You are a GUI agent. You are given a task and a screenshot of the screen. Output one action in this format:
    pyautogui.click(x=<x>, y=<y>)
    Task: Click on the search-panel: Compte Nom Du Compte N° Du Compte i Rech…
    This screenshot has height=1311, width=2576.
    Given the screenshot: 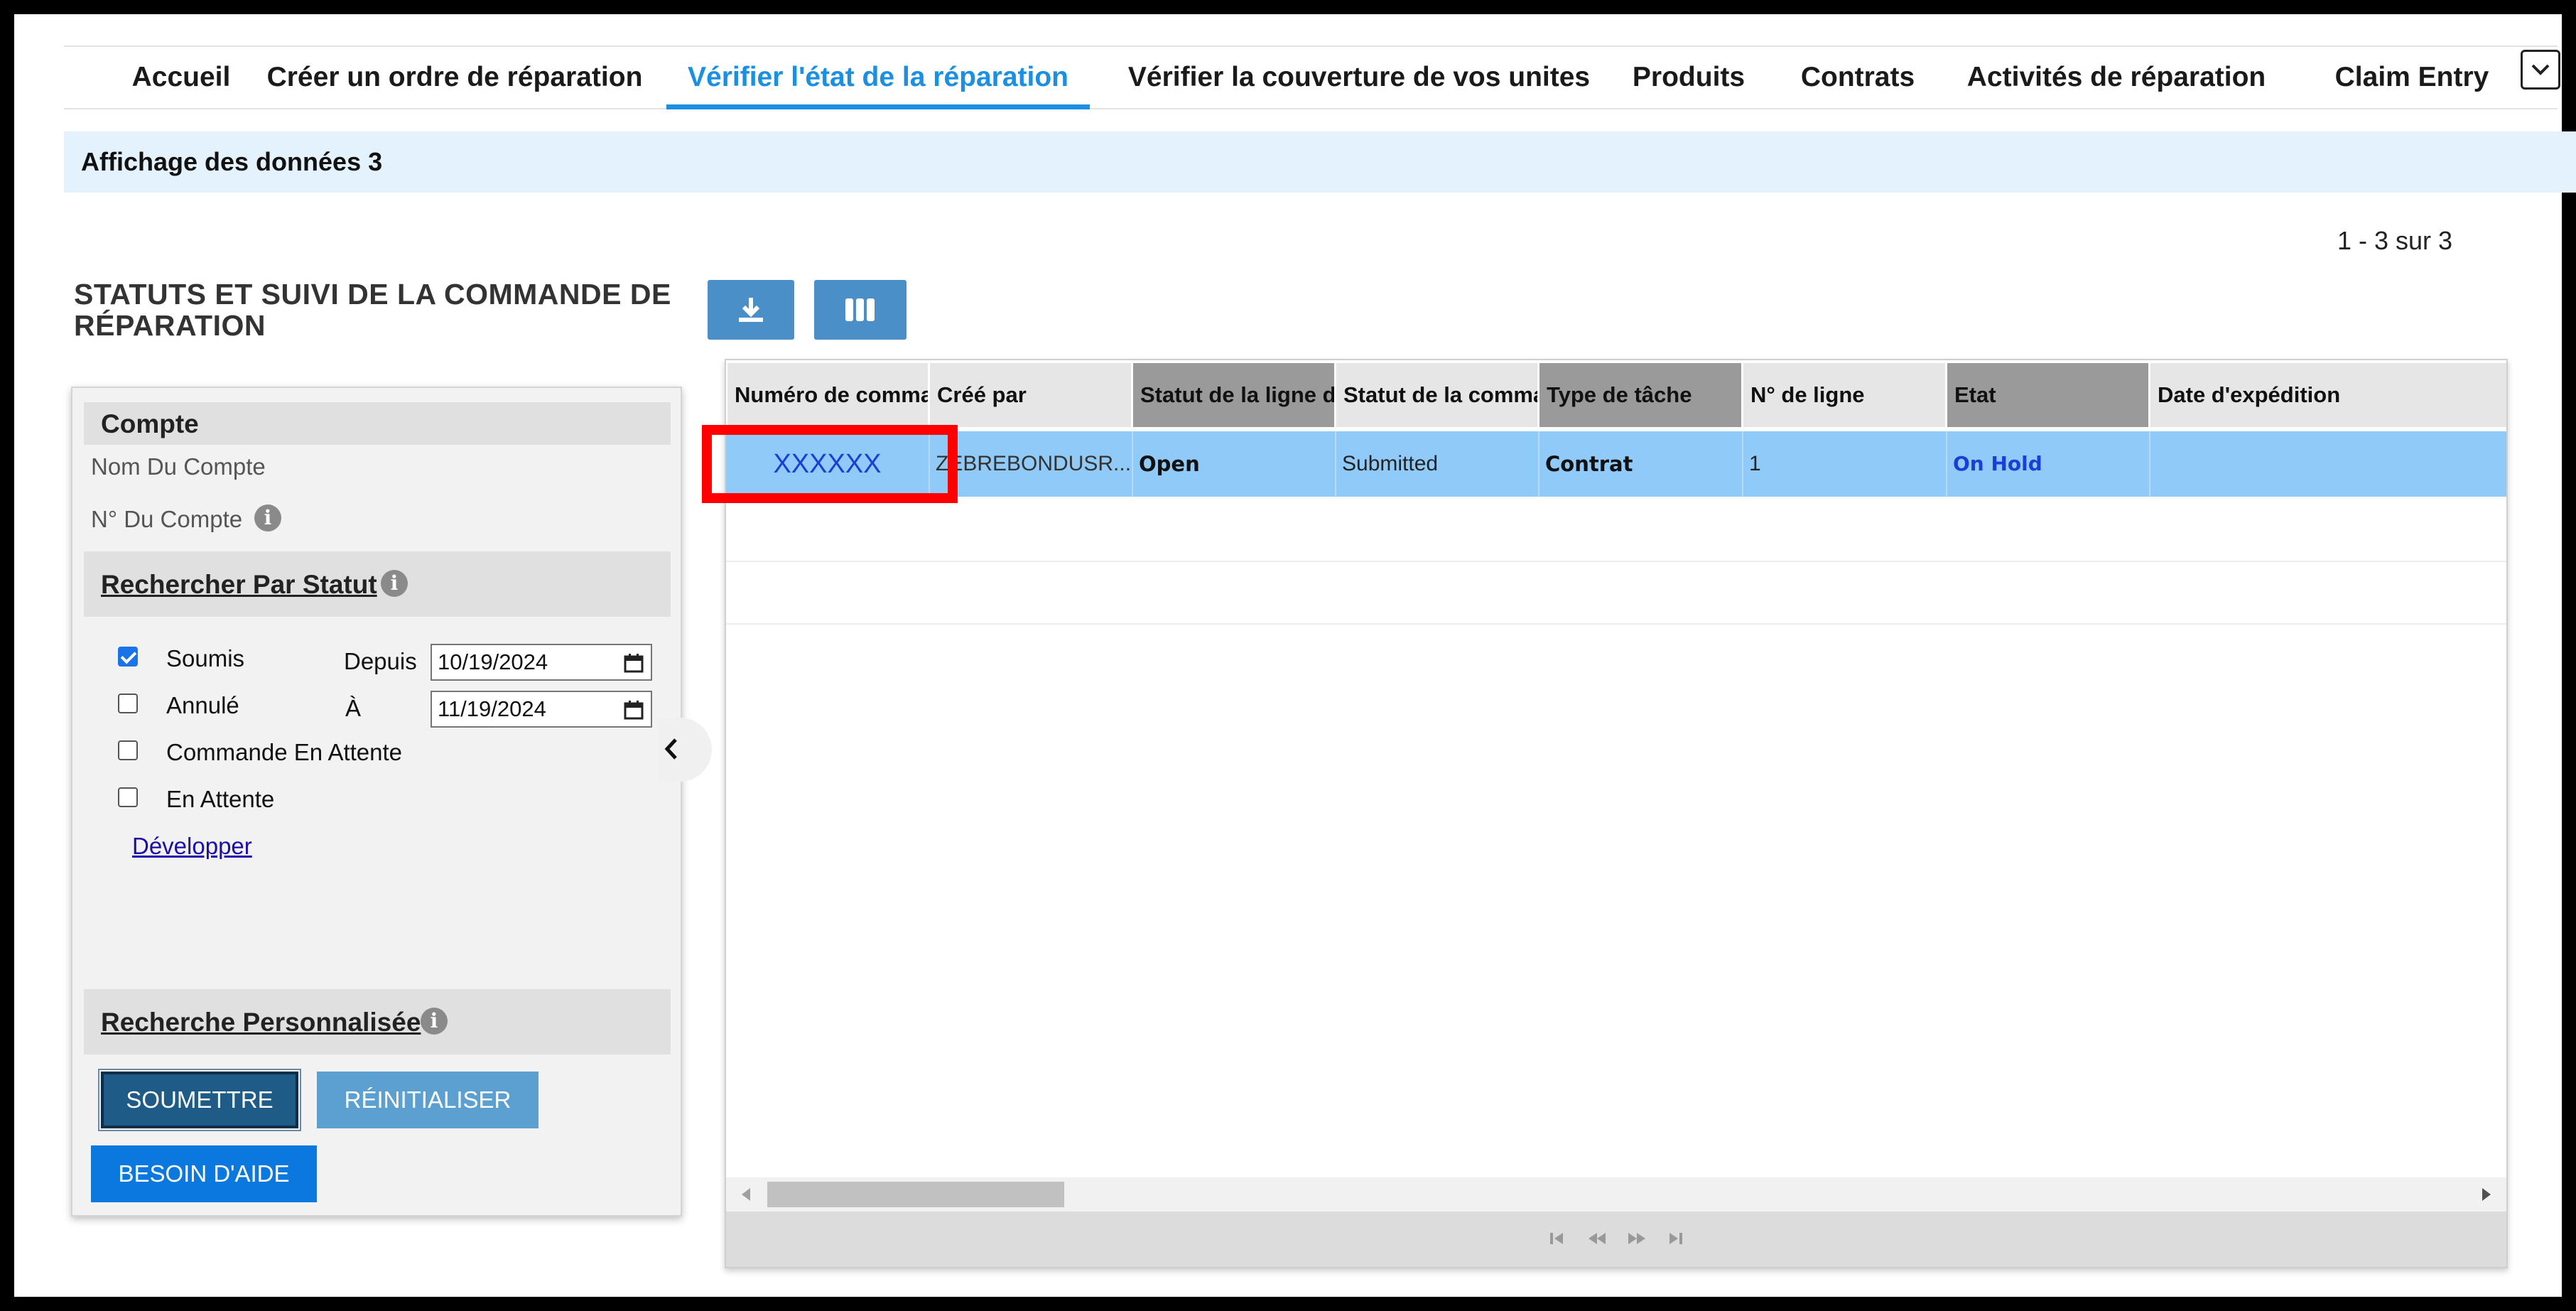 What is the action you would take?
    pyautogui.click(x=376, y=801)
    